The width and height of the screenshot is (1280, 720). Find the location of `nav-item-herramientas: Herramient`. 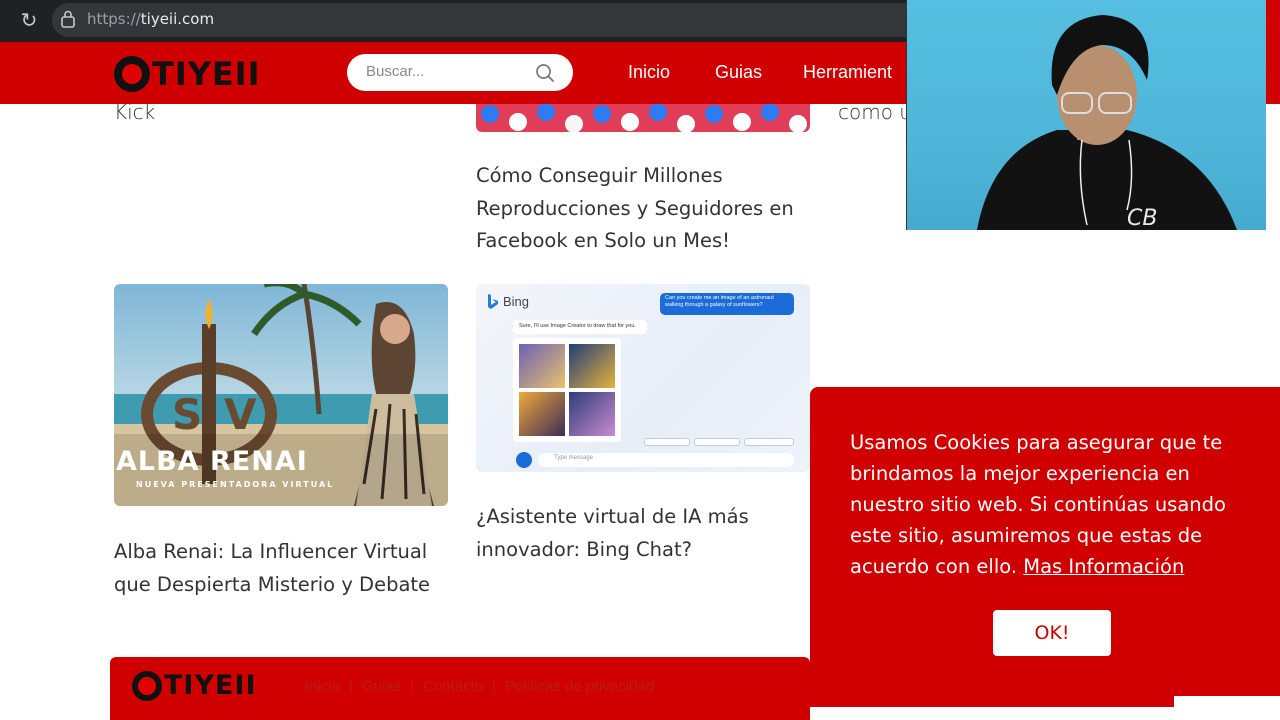

nav-item-herramientas: Herramient is located at coordinates (847, 72).